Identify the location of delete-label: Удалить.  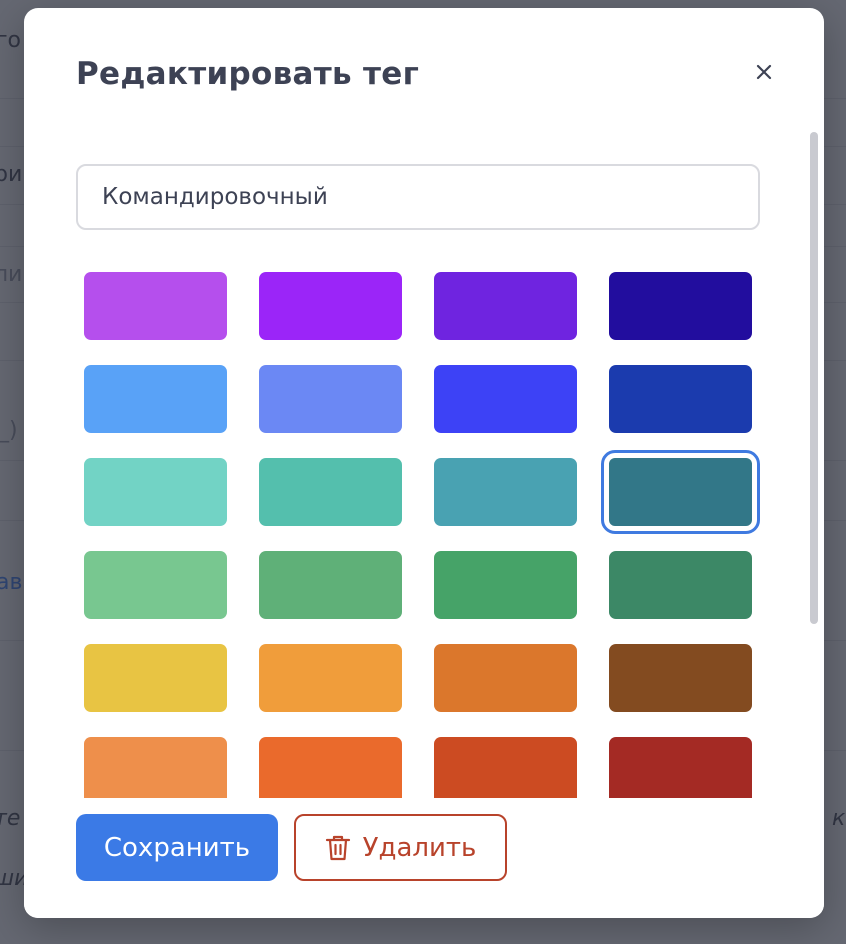
(419, 847).